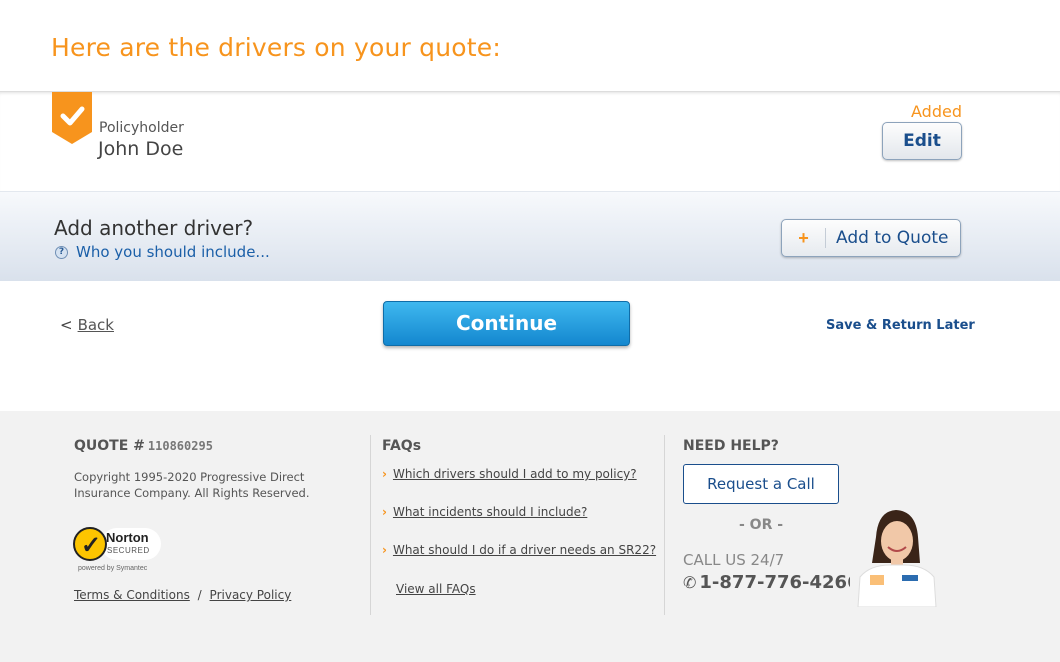  Describe the element at coordinates (761, 484) in the screenshot. I see `request-call-button: Request a Call` at that location.